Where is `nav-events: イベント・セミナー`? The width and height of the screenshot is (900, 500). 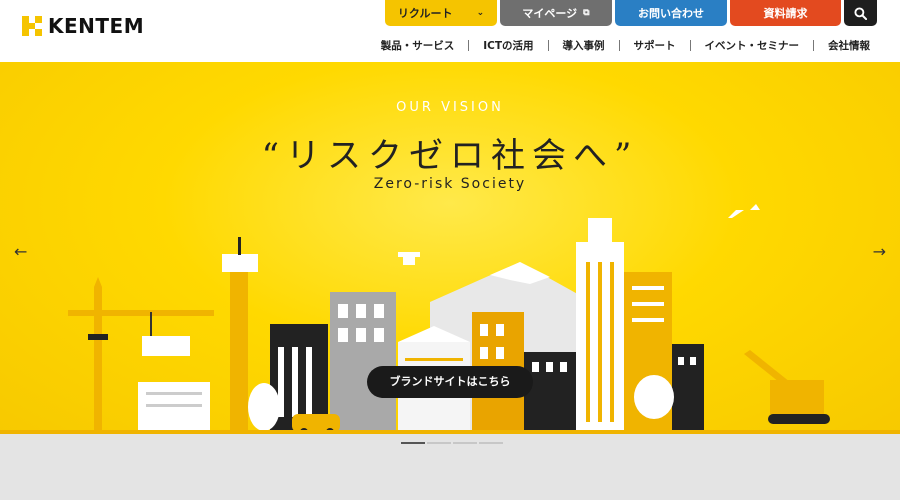 nav-events: イベント・セミナー is located at coordinates (752, 45).